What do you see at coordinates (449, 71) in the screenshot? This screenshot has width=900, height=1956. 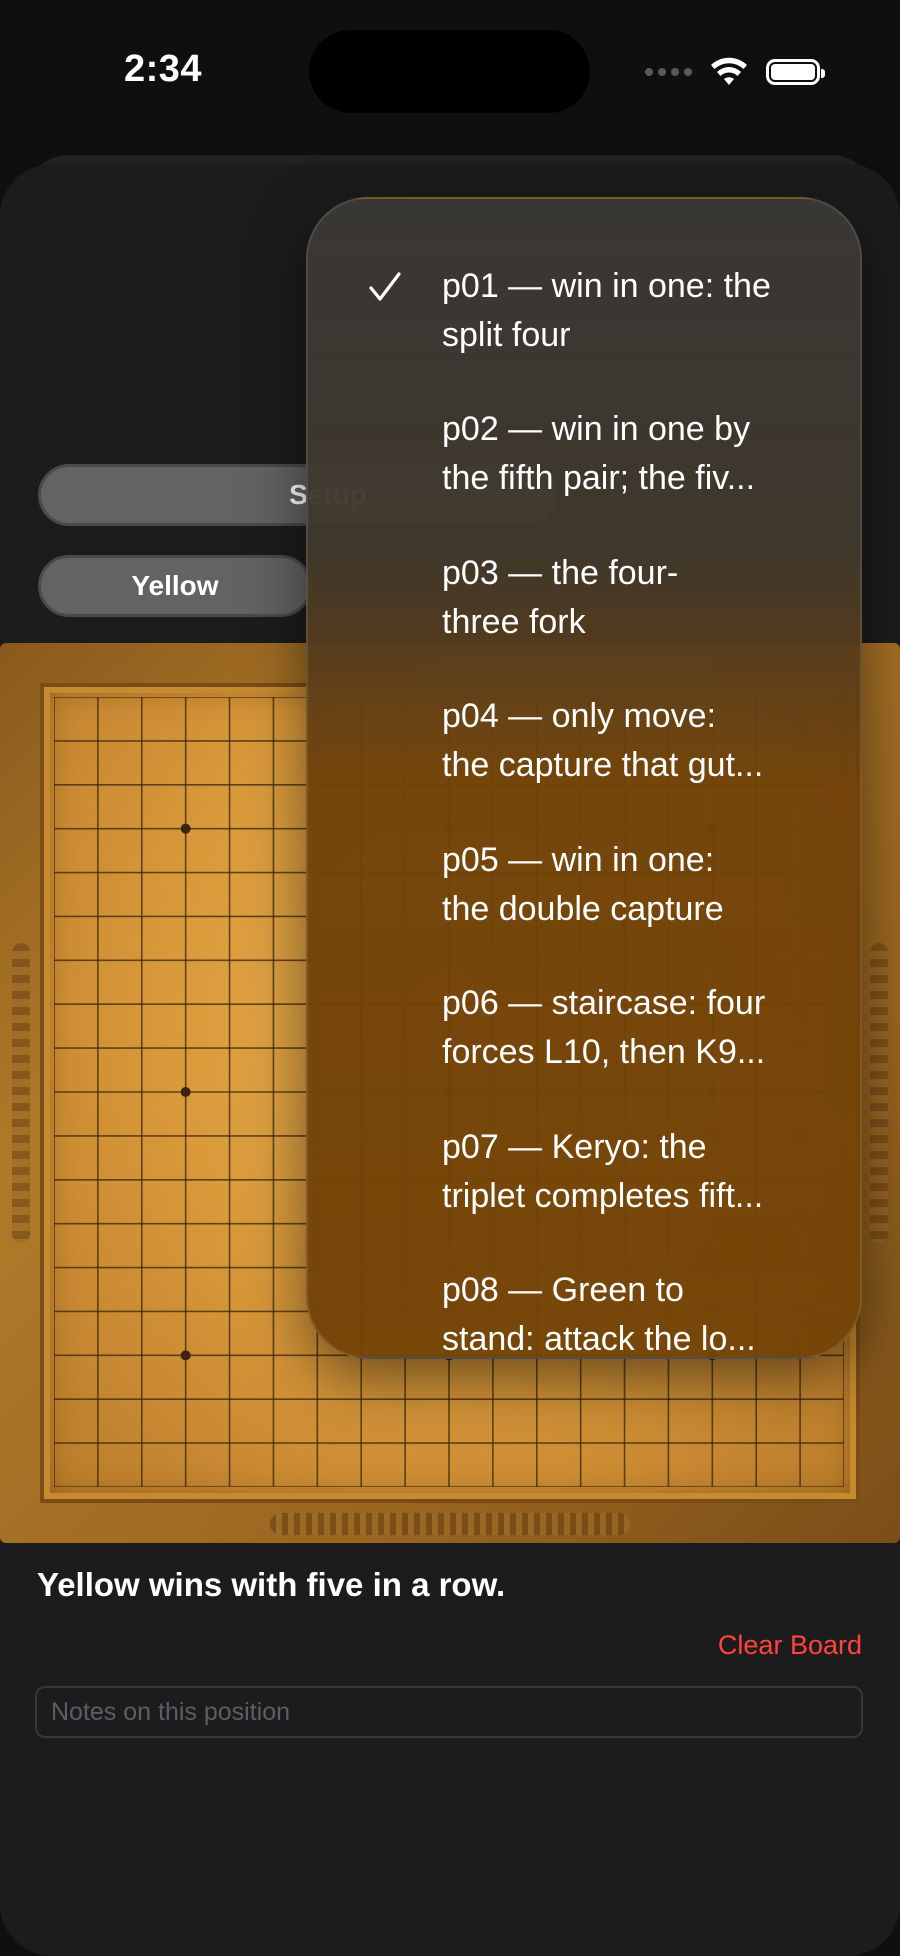 I see `dynamic-island` at bounding box center [449, 71].